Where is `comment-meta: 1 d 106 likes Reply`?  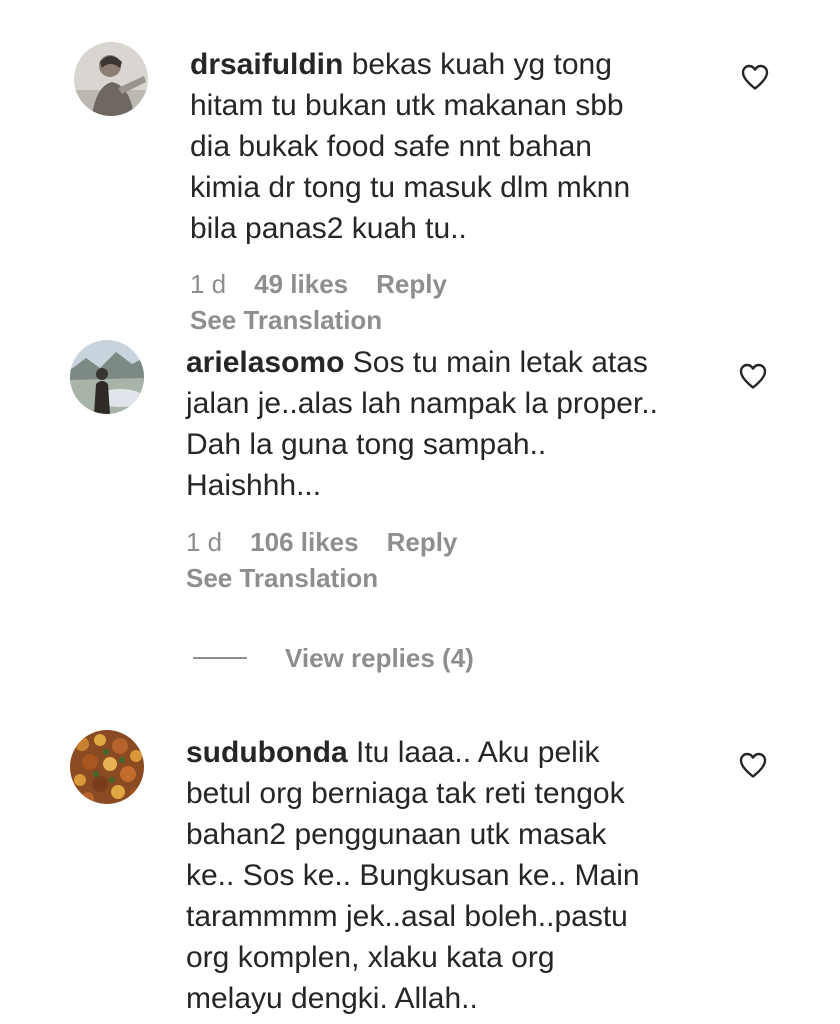
comment-meta: 1 d 106 likes Reply is located at coordinates (335, 542).